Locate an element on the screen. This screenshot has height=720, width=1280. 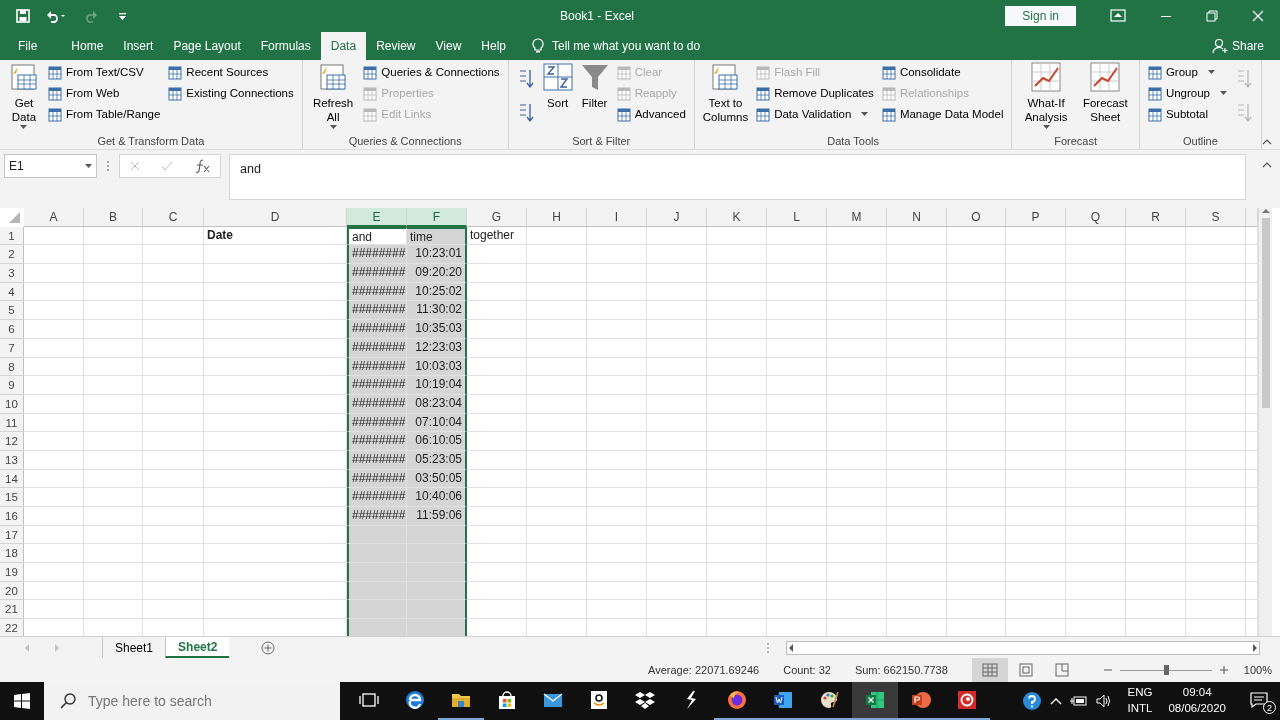
ribbon-button: Text to Columns is located at coordinates (725, 93).